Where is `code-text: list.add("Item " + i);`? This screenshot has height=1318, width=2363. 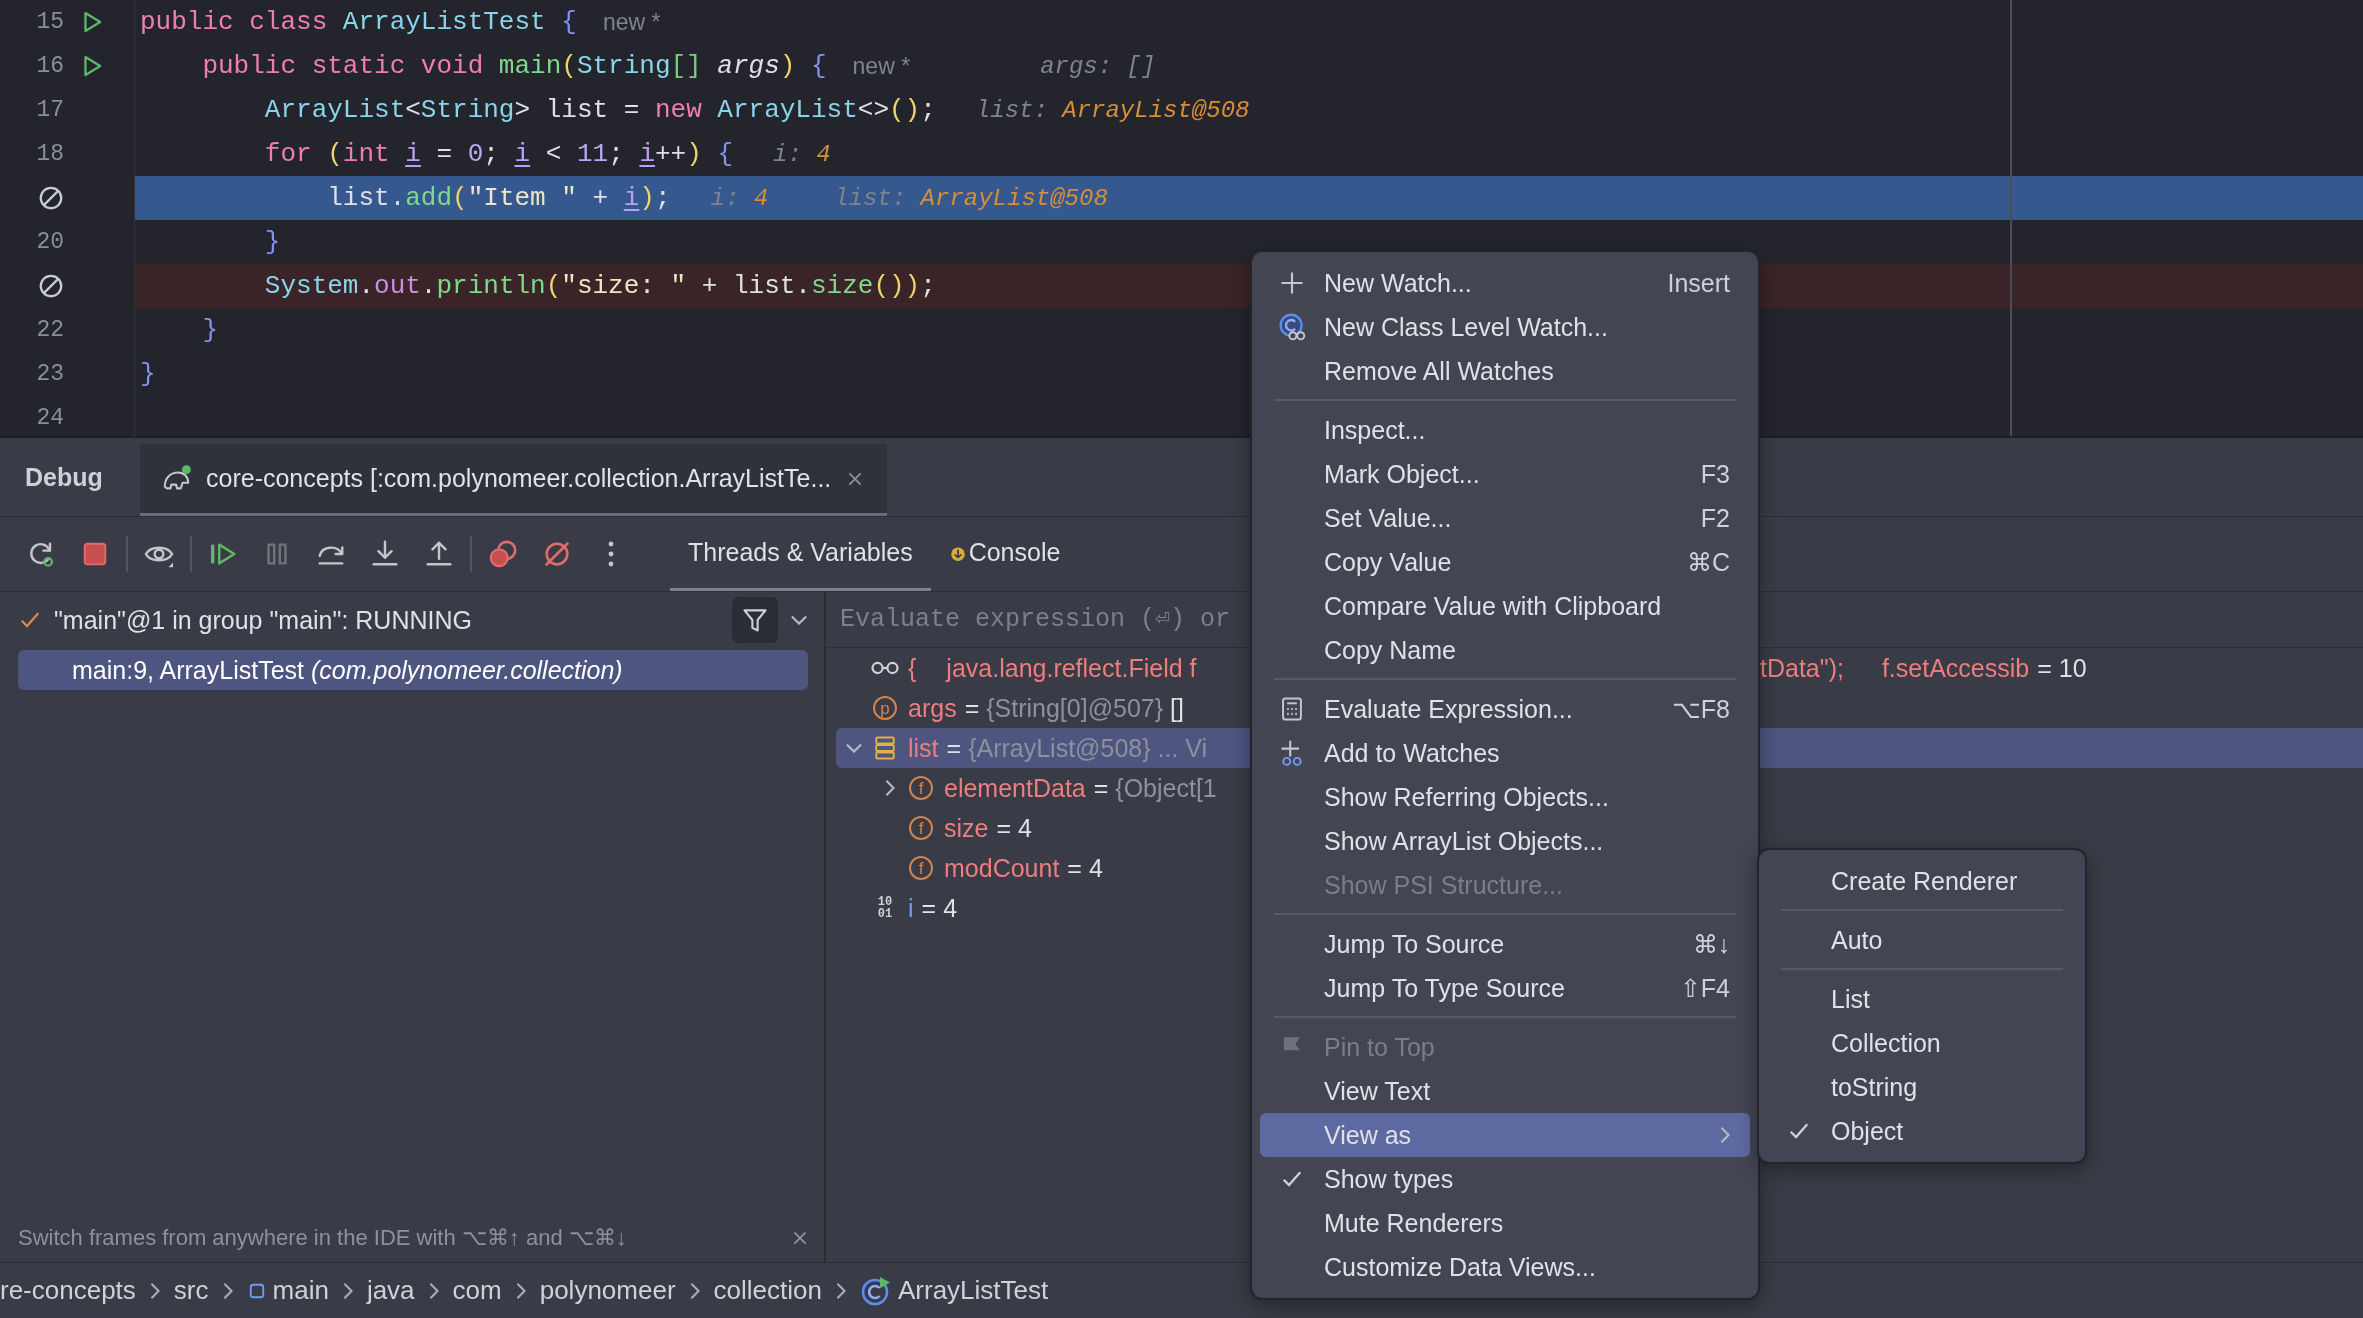 code-text: list.add("Item " + i); is located at coordinates (498, 198).